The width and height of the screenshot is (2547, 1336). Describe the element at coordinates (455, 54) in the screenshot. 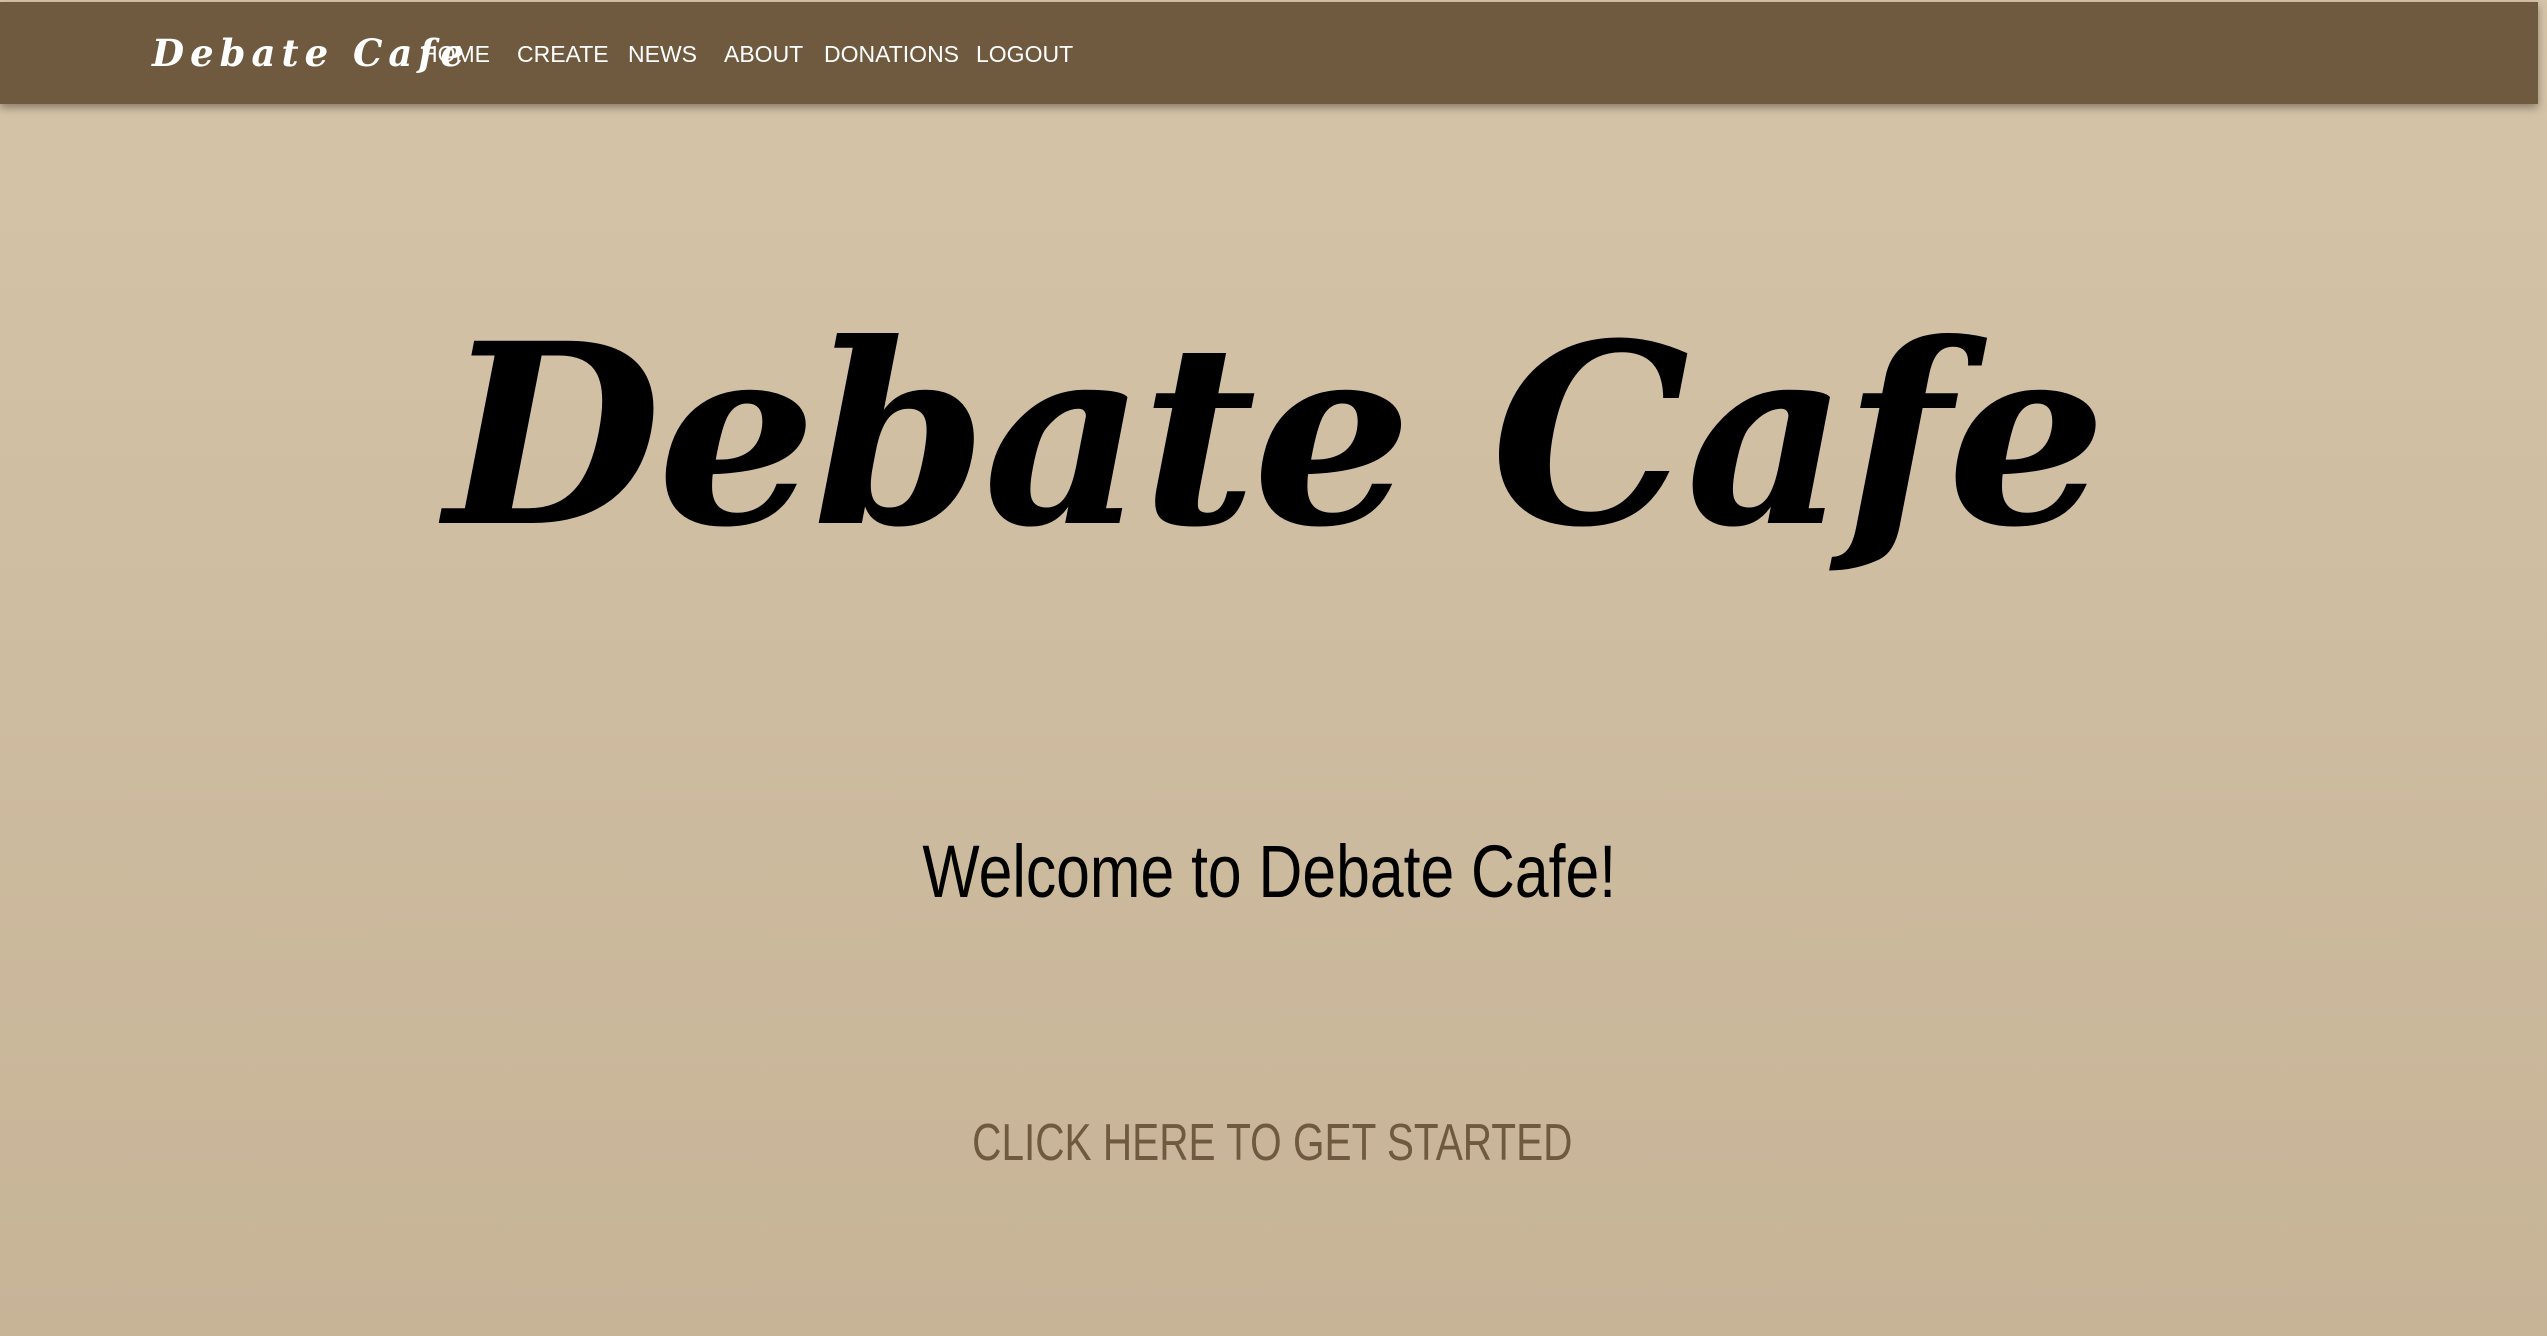

I see `nav-home-link: HOME` at that location.